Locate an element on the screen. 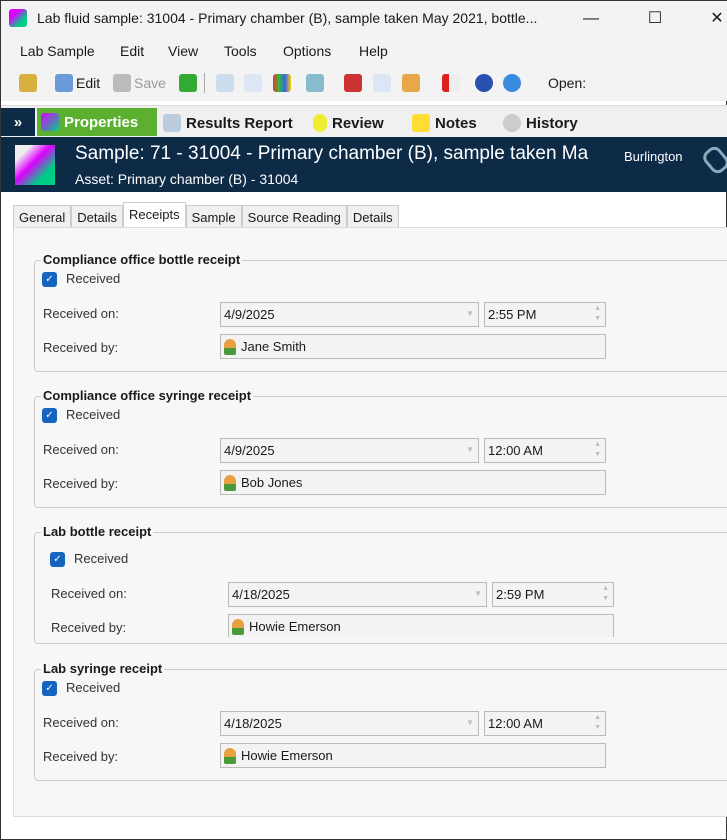  link-icon is located at coordinates (315, 83).